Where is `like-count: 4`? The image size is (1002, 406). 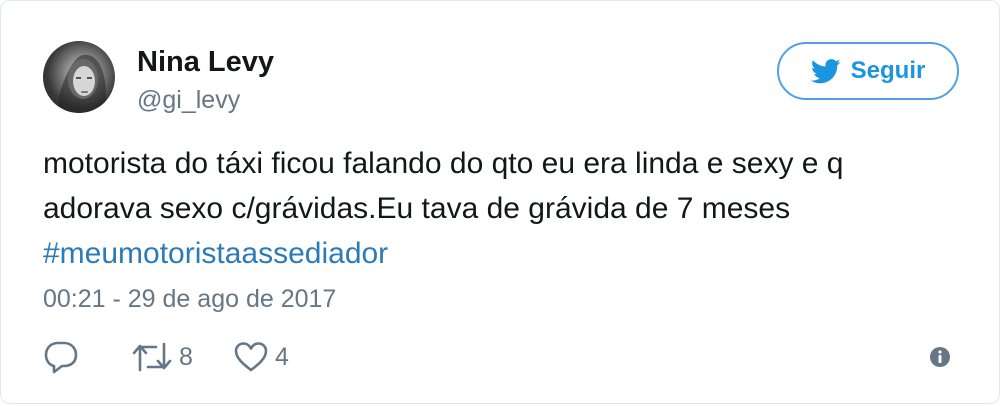
like-count: 4 is located at coordinates (282, 356).